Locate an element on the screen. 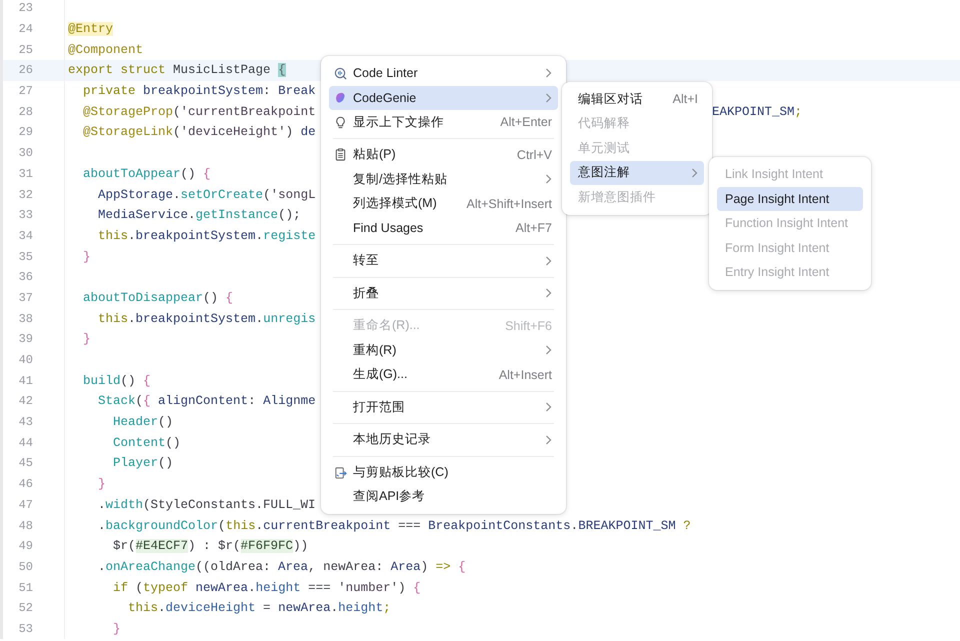 The height and width of the screenshot is (641, 960). menu-item: CodeGenie is located at coordinates (443, 98).